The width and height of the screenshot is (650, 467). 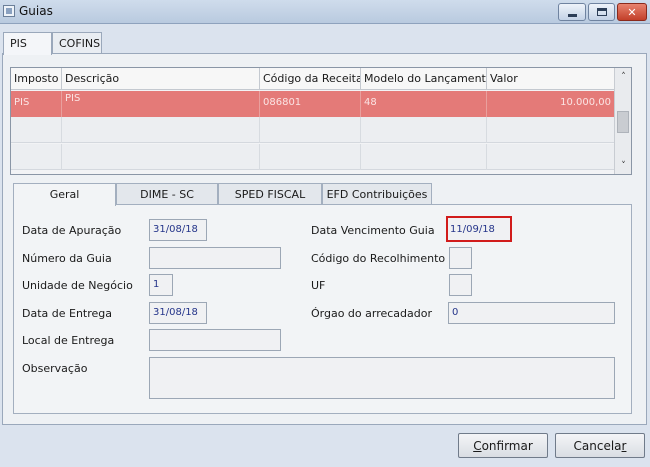 I want to click on local-entrega-label: Local de Entrega, so click(x=68, y=340).